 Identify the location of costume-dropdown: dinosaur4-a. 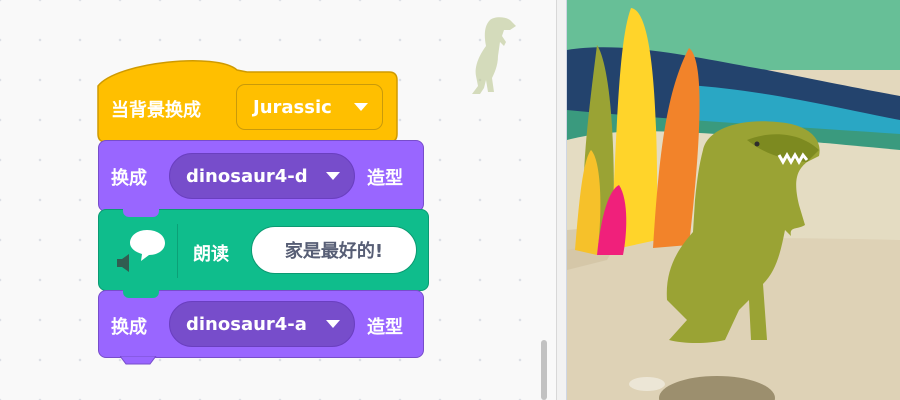
(262, 324).